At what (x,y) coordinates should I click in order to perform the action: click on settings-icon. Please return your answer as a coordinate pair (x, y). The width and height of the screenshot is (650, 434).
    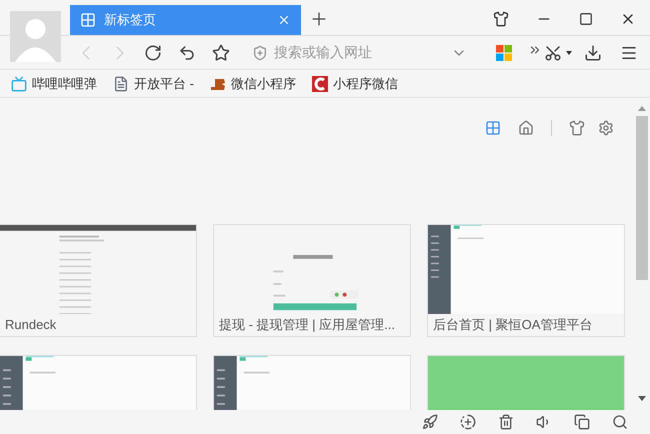
    Looking at the image, I should click on (606, 128).